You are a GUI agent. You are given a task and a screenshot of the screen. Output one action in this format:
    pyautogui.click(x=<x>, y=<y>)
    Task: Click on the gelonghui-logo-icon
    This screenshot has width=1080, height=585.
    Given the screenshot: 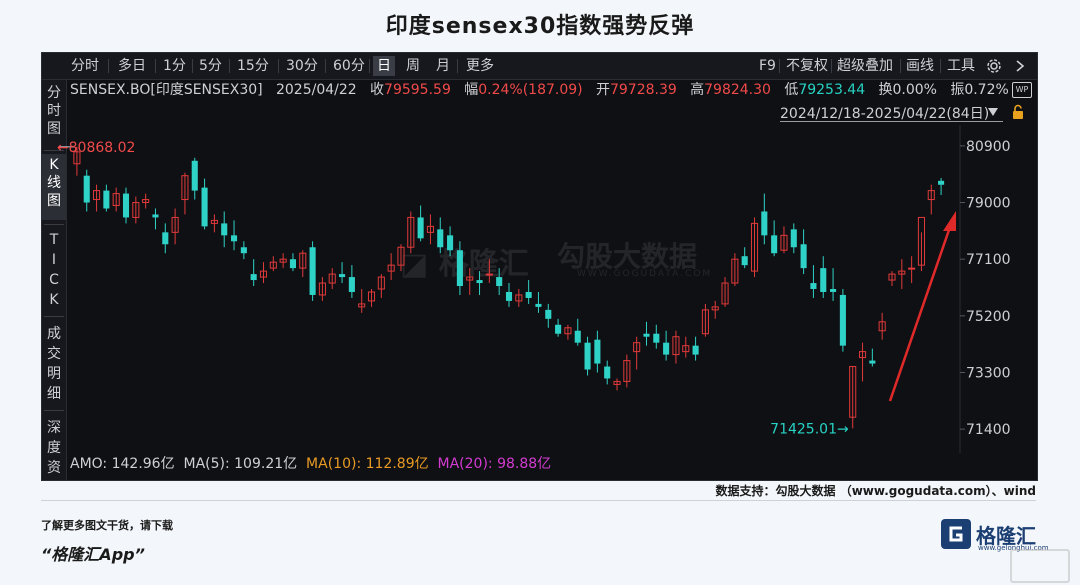 What is the action you would take?
    pyautogui.click(x=956, y=534)
    